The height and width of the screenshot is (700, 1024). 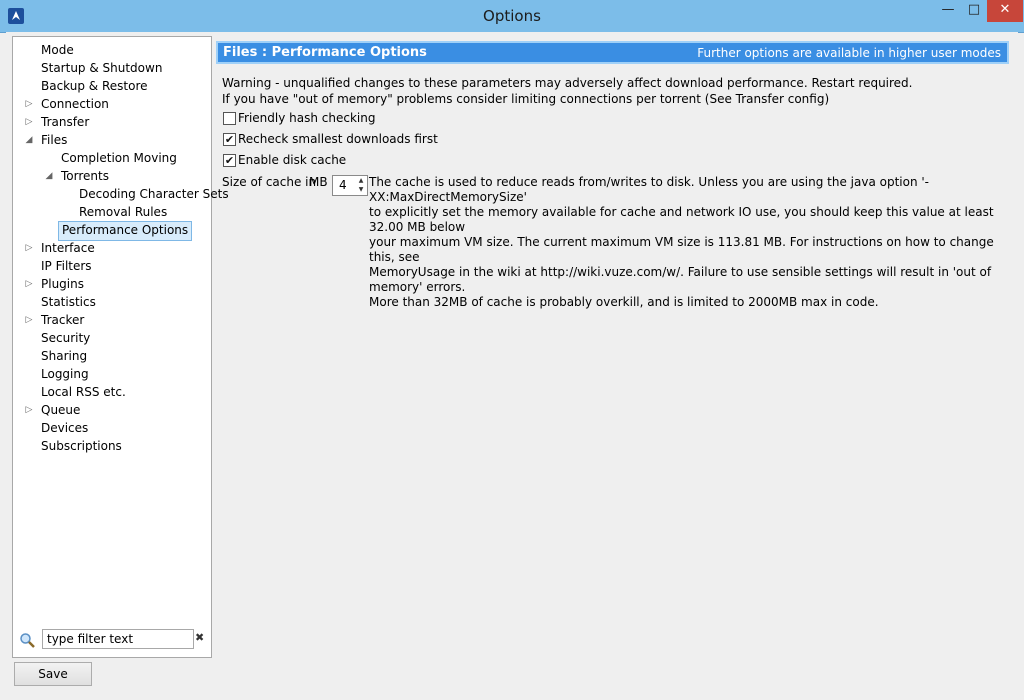 What do you see at coordinates (229, 160) in the screenshot?
I see `enable-disk-cache-checkbox: ✔` at bounding box center [229, 160].